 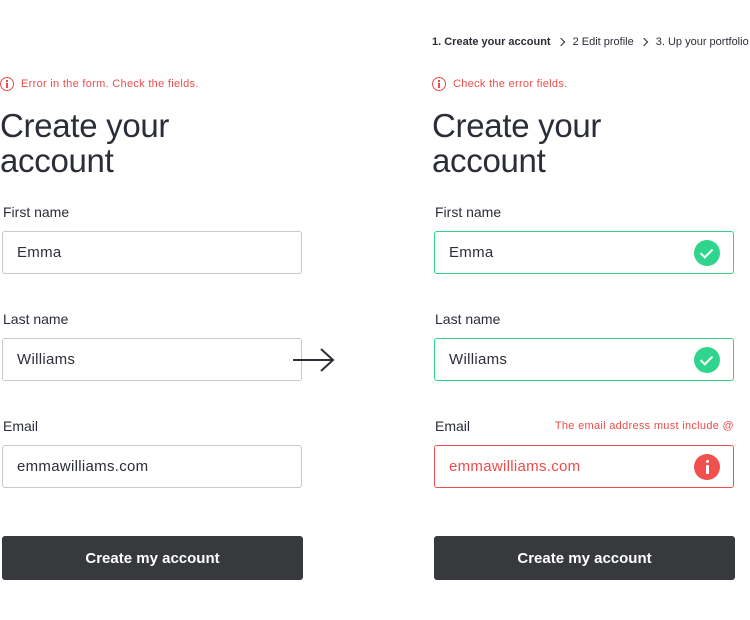 I want to click on arrow-right-icon, so click(x=314, y=360).